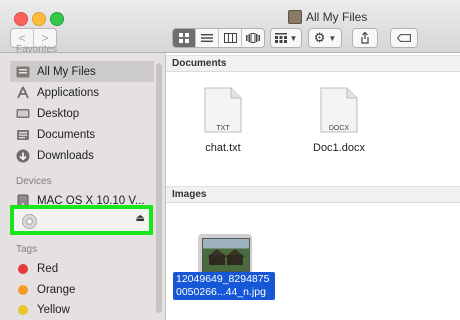  What do you see at coordinates (22, 38) in the screenshot?
I see `chevron-left-icon: <` at bounding box center [22, 38].